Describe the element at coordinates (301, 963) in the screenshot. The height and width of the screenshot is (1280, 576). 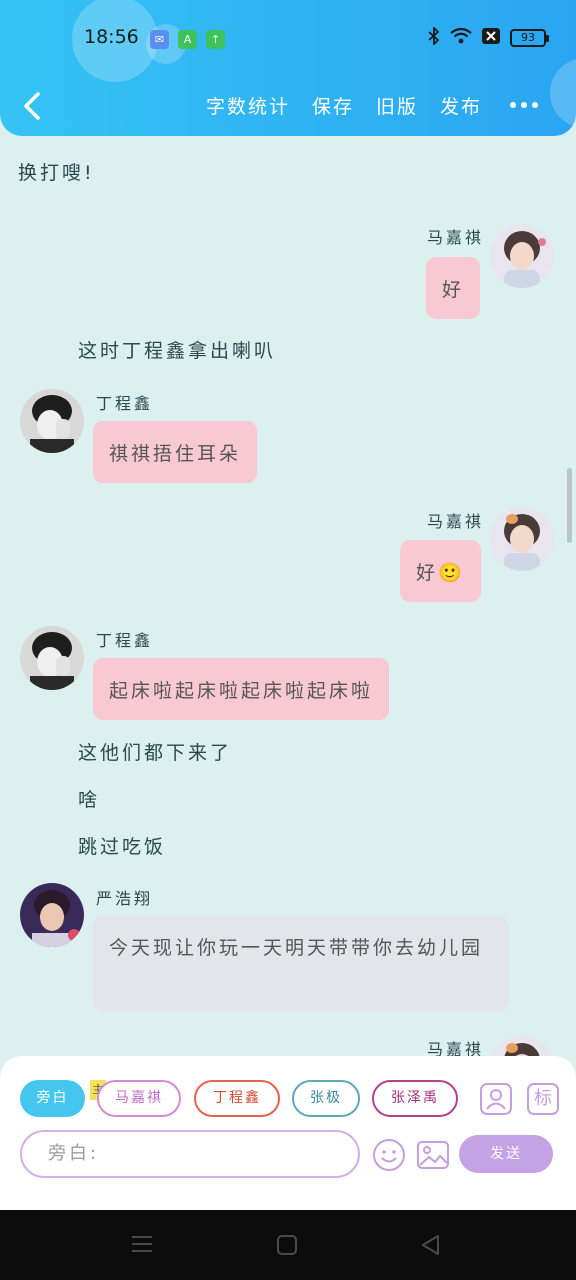
I see `message-bubble: 今天现让你玩一天明天带带你去幼儿园` at that location.